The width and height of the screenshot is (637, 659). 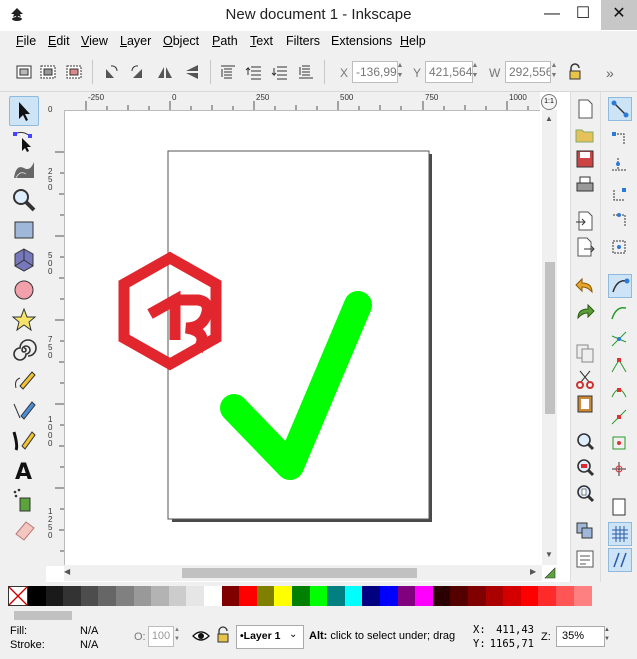 I want to click on spray-tool-icon, so click(x=24, y=500).